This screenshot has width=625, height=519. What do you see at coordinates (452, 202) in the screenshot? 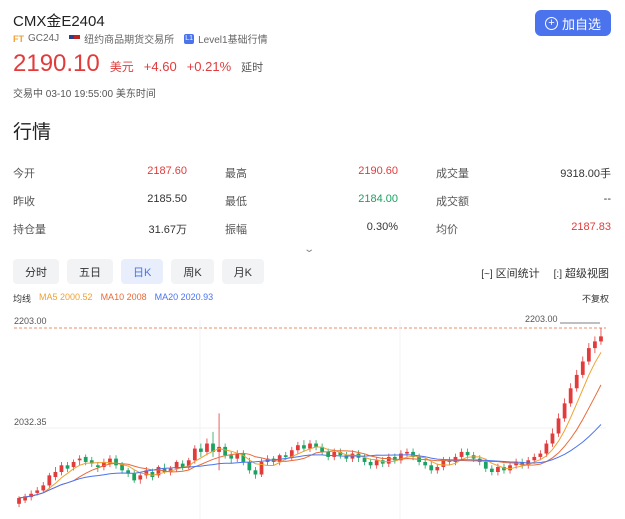
I see `stat-label: 成交额` at bounding box center [452, 202].